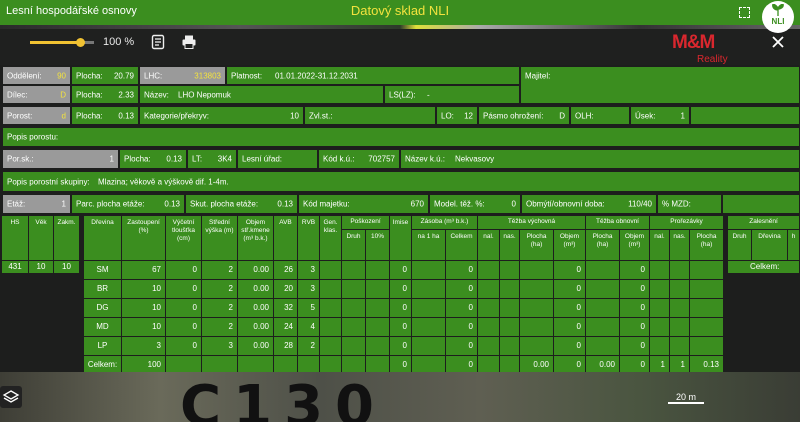  I want to click on table-cell: 32, so click(286, 308).